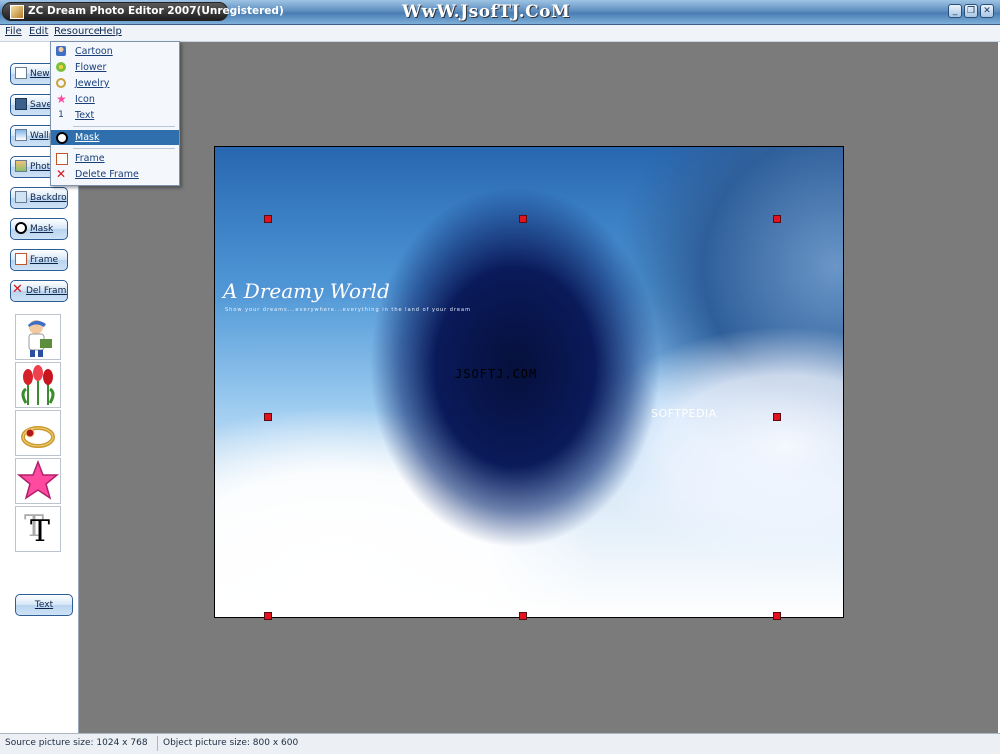 The height and width of the screenshot is (754, 1000). I want to click on title-watermark: WwW.JsofTJ.CoM, so click(486, 12).